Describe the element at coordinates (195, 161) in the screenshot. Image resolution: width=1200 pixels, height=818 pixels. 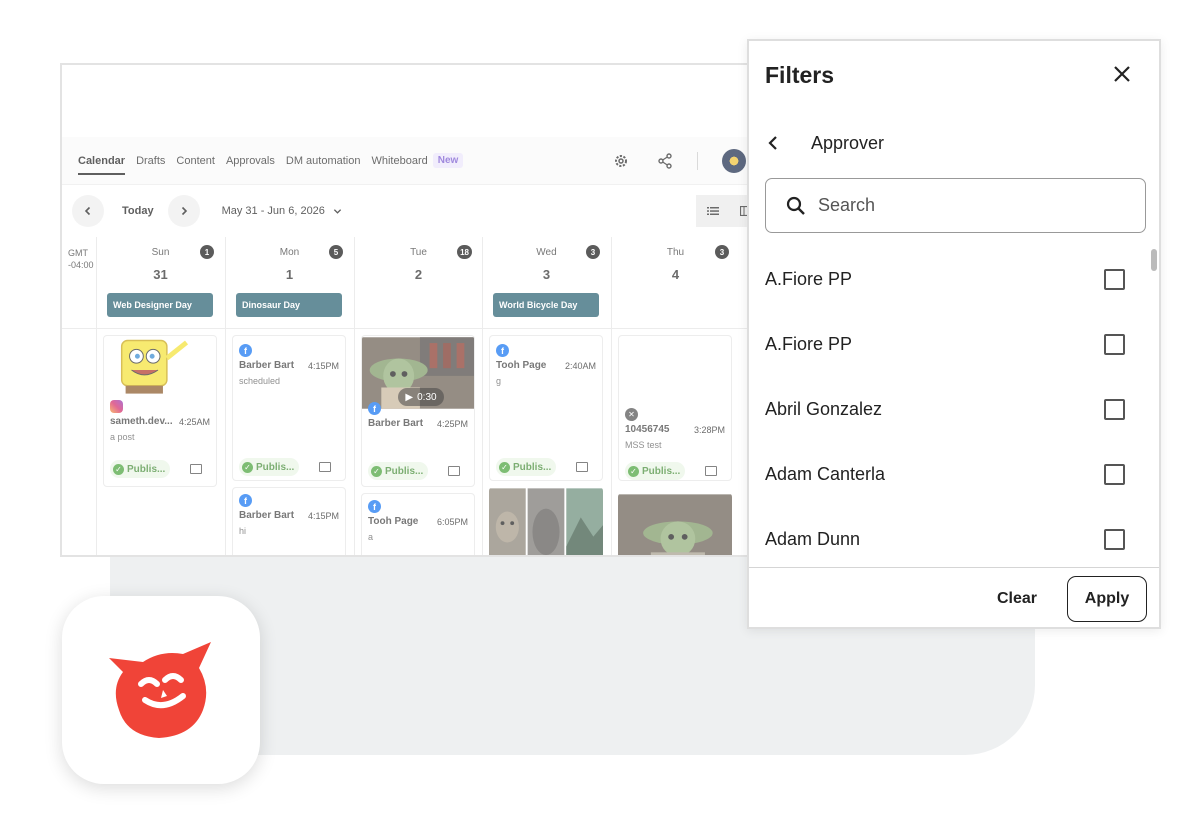
I see `tab-content: Content` at that location.